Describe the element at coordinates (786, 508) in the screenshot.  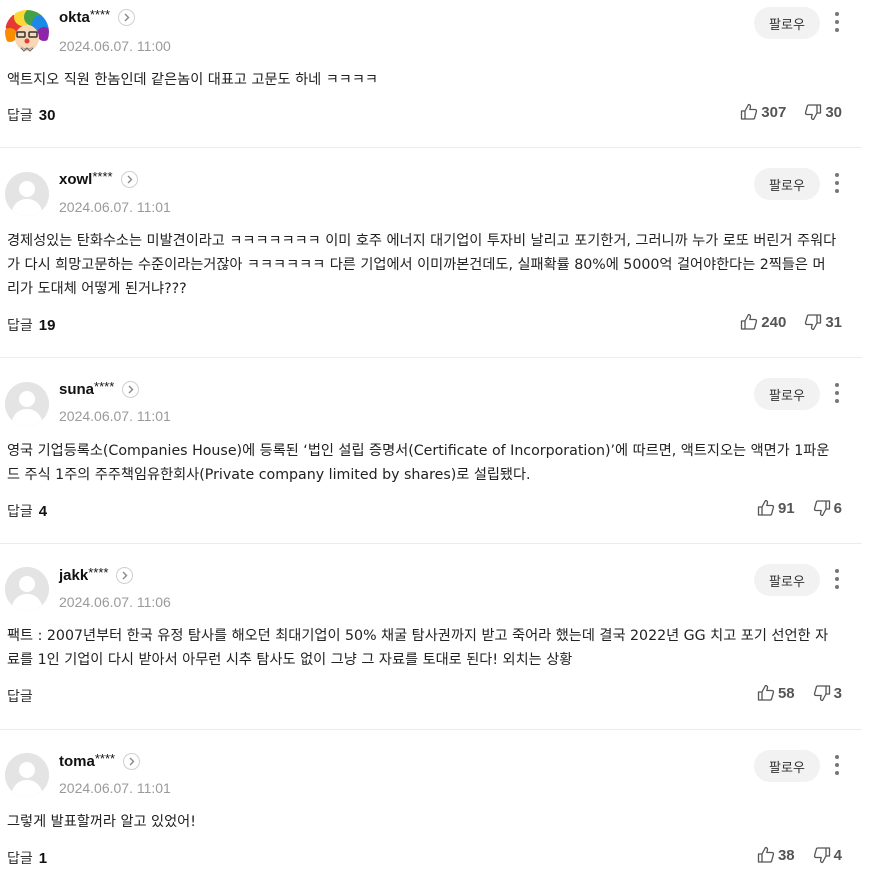
I see `like-count: 91` at that location.